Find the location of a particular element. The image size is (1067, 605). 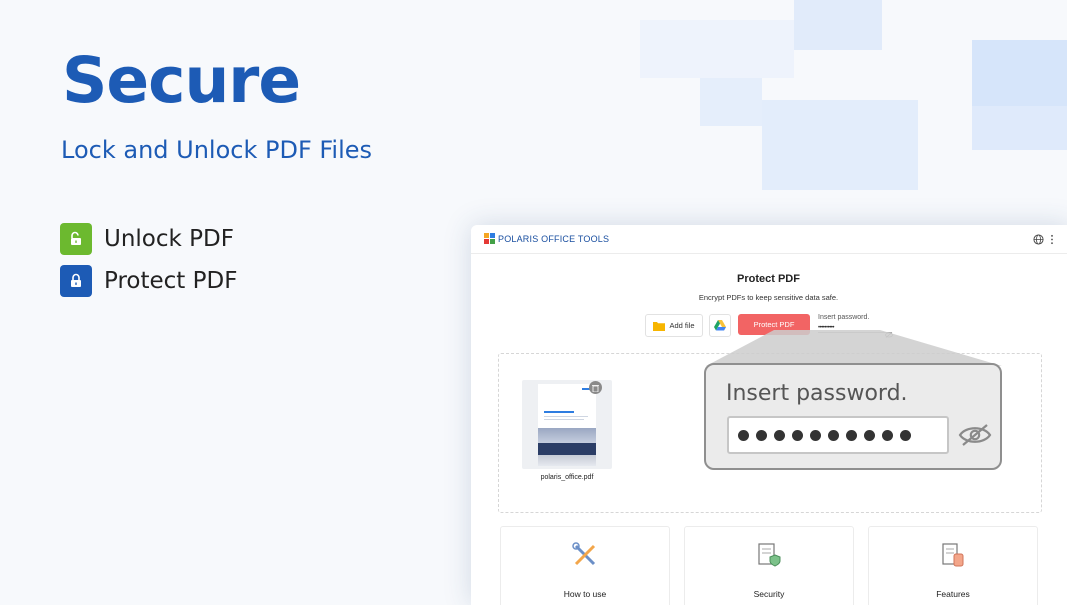

card-how-to-use: How to use is located at coordinates (585, 565).